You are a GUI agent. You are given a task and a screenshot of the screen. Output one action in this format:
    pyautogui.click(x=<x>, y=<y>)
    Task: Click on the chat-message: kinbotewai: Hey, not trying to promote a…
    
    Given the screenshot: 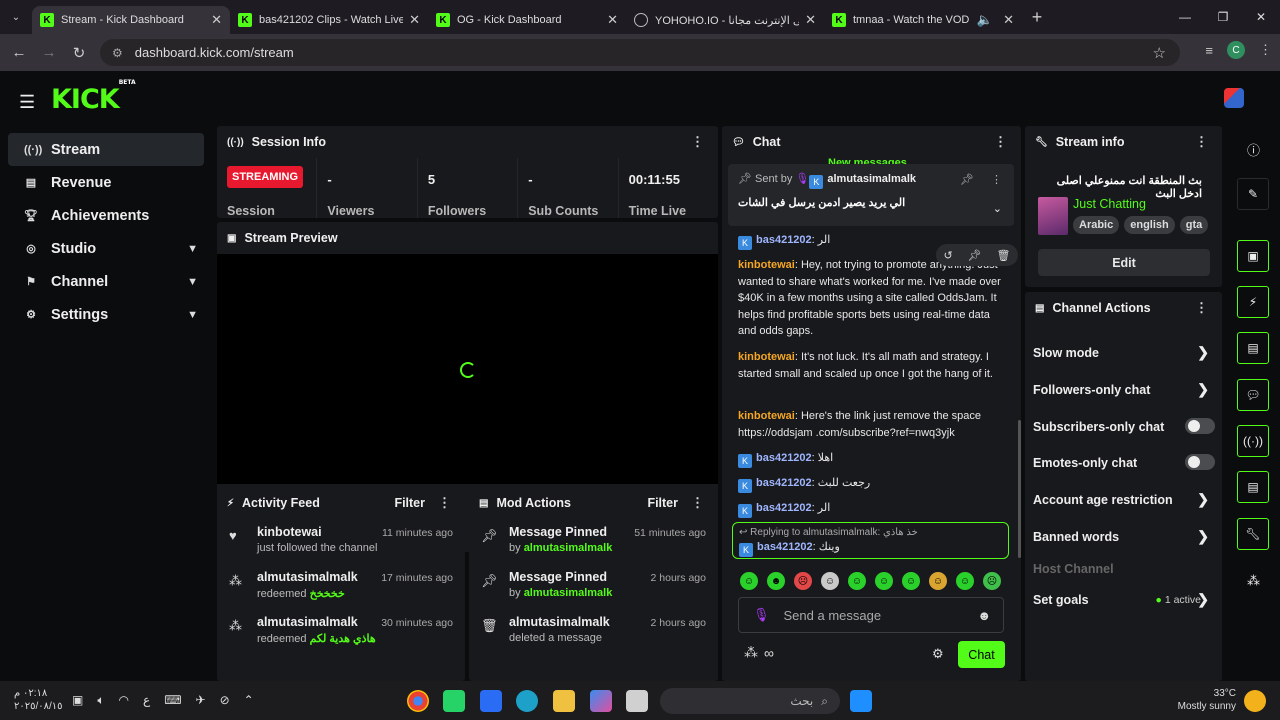 What is the action you would take?
    pyautogui.click(x=873, y=298)
    